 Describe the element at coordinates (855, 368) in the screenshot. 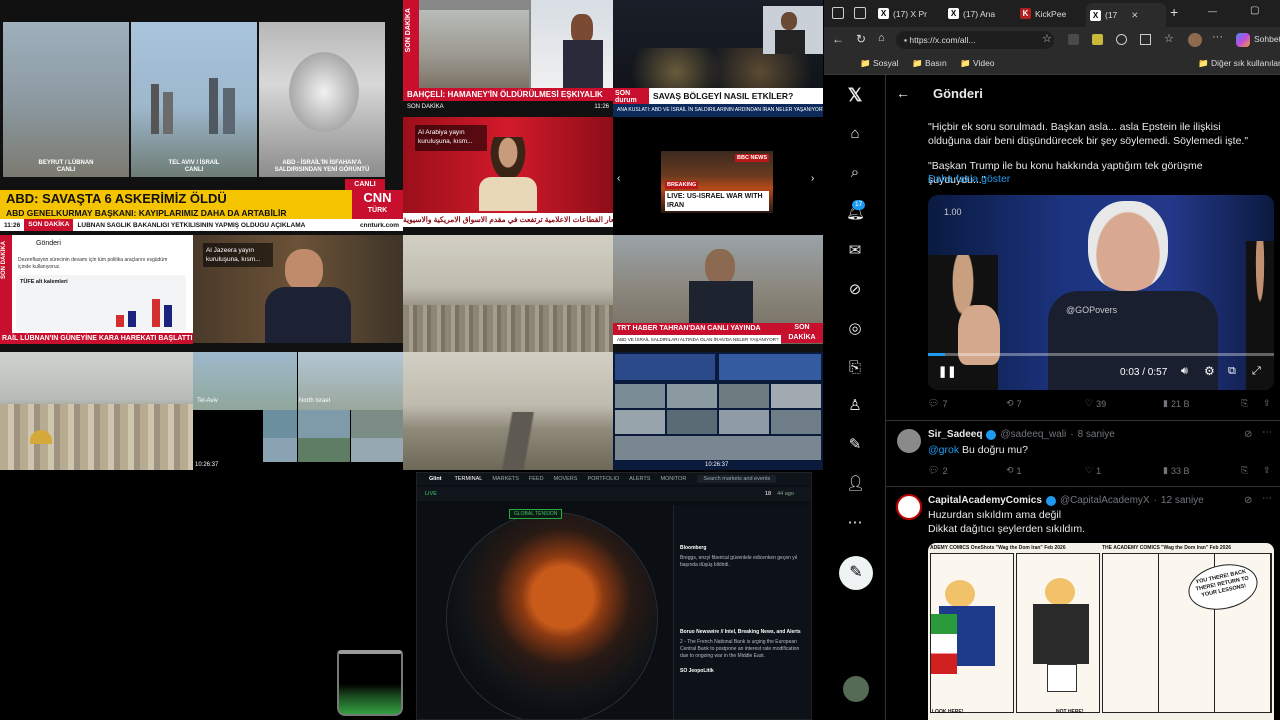

I see `bookmarks-icon: ⎘` at that location.